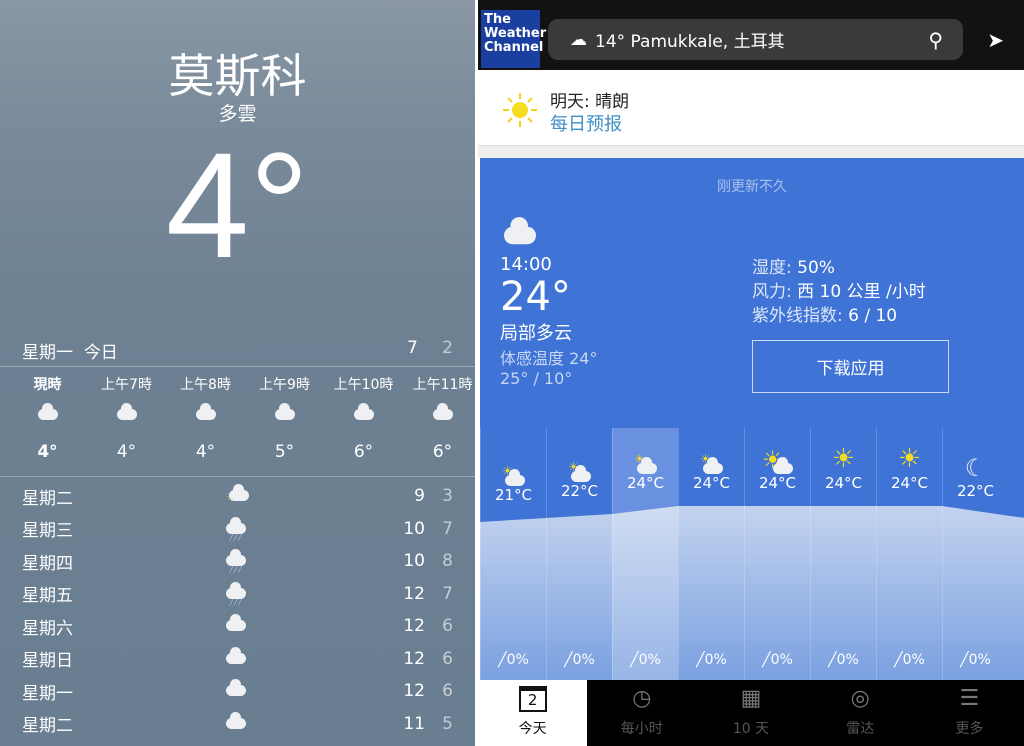  What do you see at coordinates (520, 235) in the screenshot?
I see `partly-cloudy-icon` at bounding box center [520, 235].